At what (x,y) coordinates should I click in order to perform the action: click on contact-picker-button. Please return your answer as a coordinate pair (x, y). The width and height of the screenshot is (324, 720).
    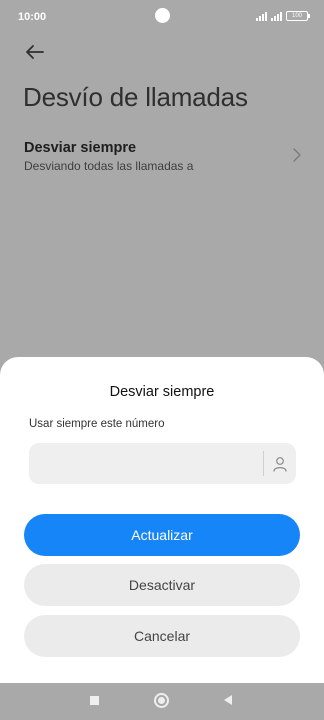
    Looking at the image, I should click on (280, 464).